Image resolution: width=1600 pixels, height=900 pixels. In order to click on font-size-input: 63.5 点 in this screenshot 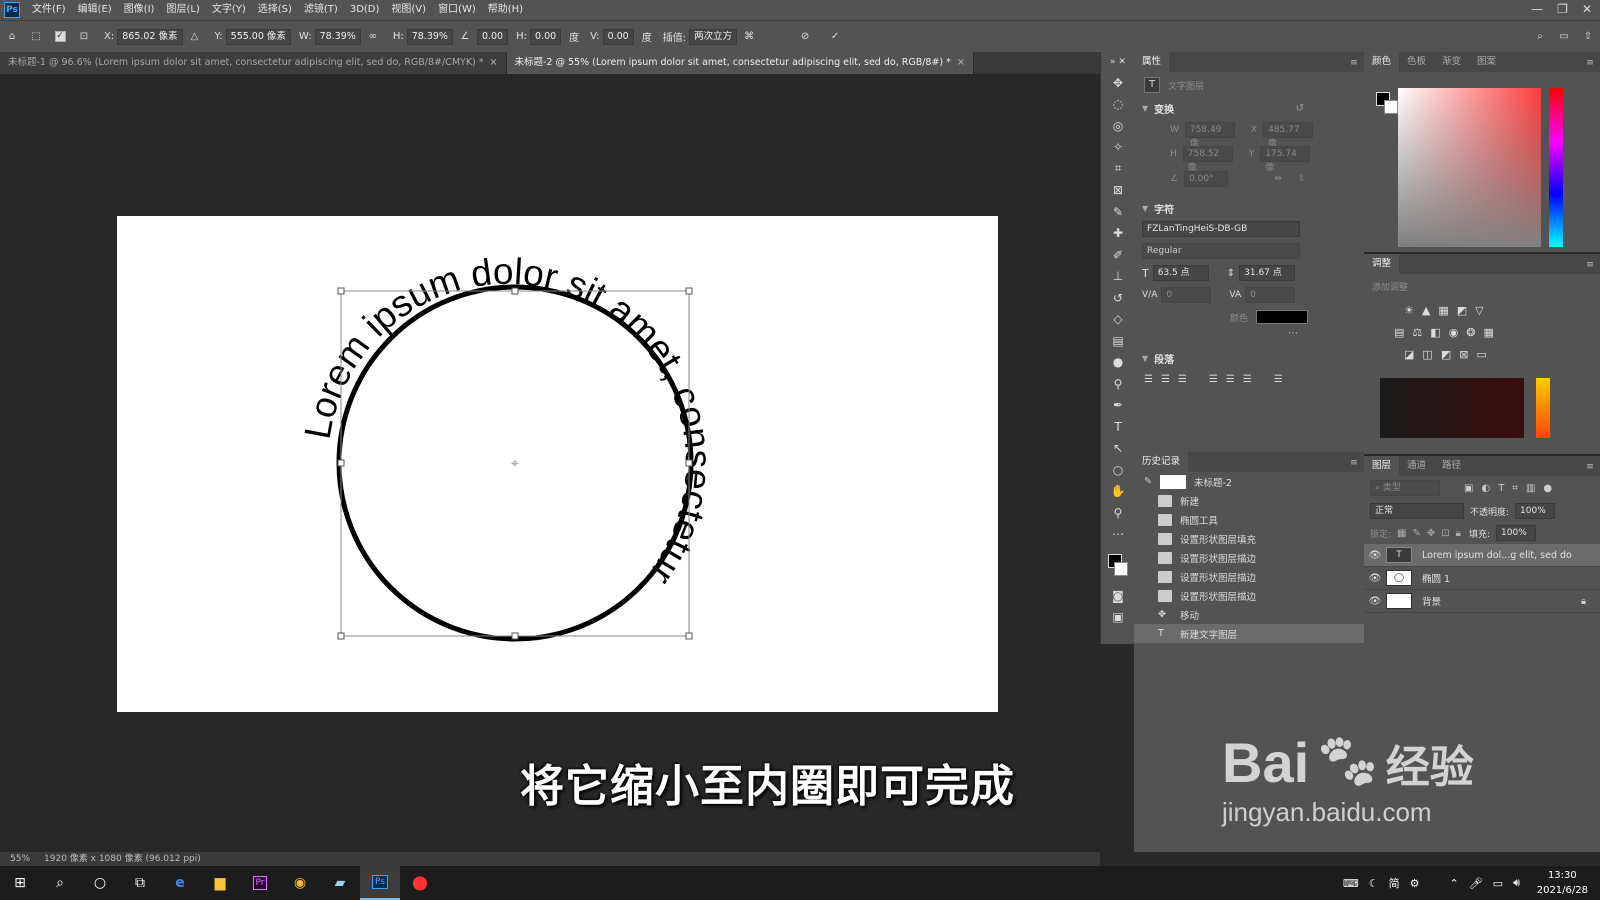, I will do `click(1180, 273)`.